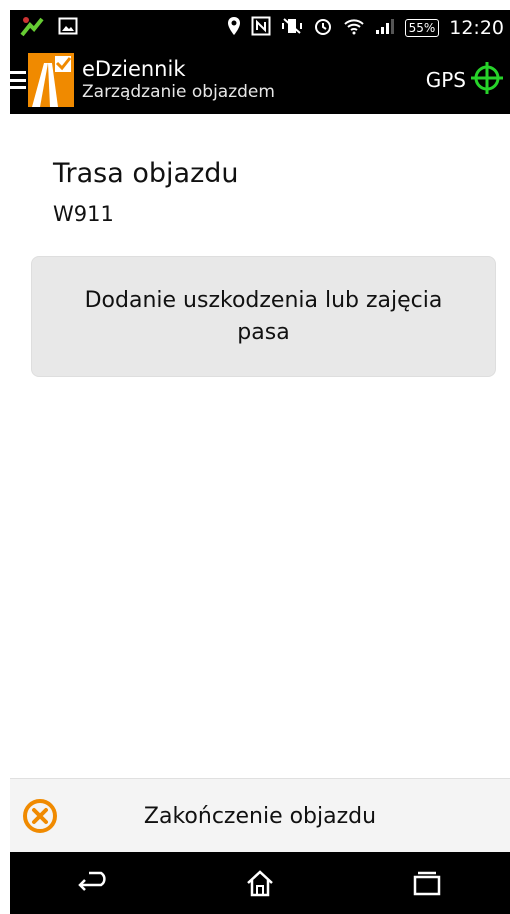  Describe the element at coordinates (18, 80) in the screenshot. I see `menu-icon` at that location.